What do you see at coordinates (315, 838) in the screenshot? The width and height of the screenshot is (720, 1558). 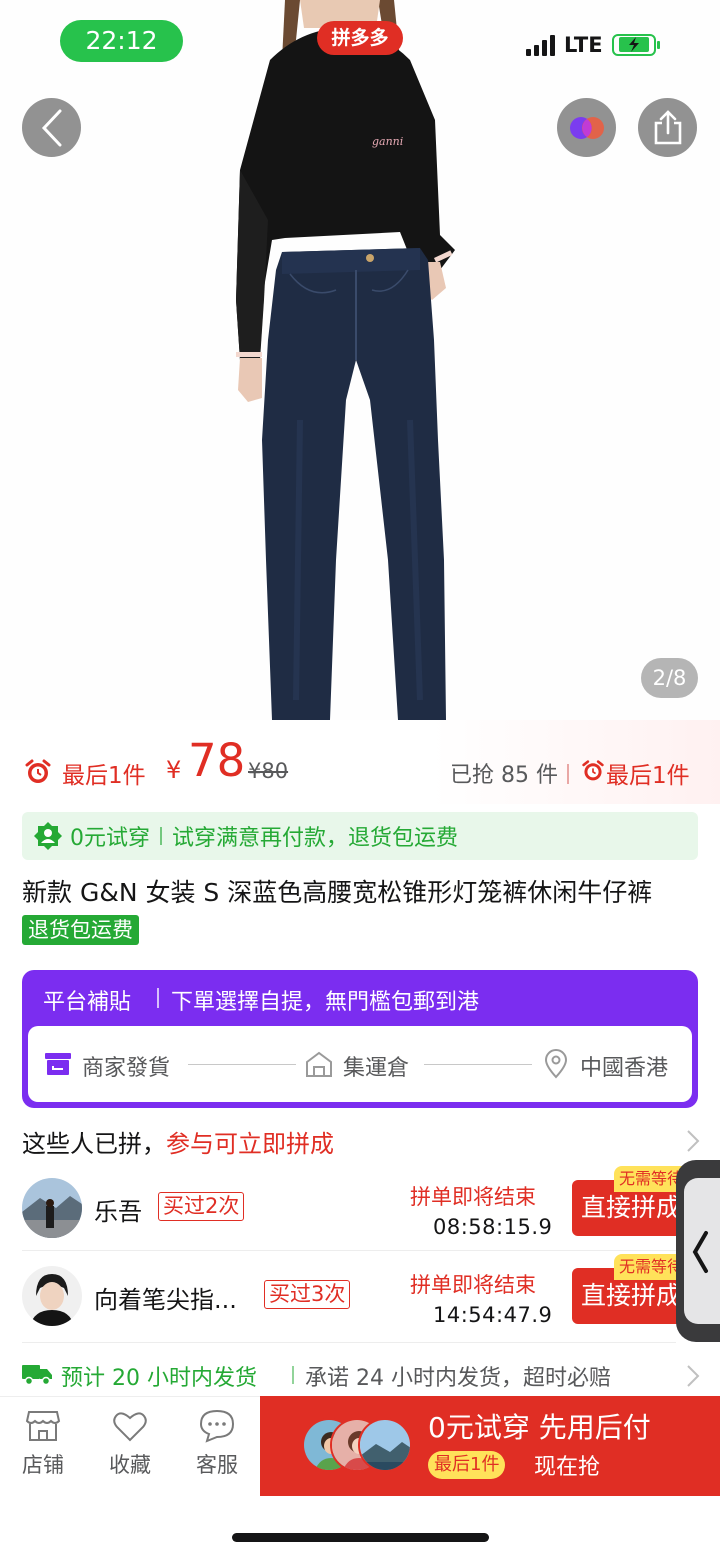 I see `try-description: 试穿满意再付款，退货包运费` at bounding box center [315, 838].